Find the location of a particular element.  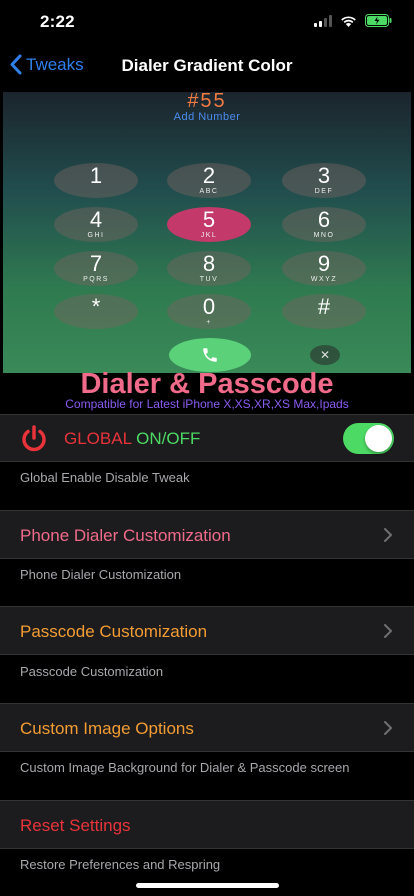

onoff-label-word: ON/OFF is located at coordinates (168, 438).